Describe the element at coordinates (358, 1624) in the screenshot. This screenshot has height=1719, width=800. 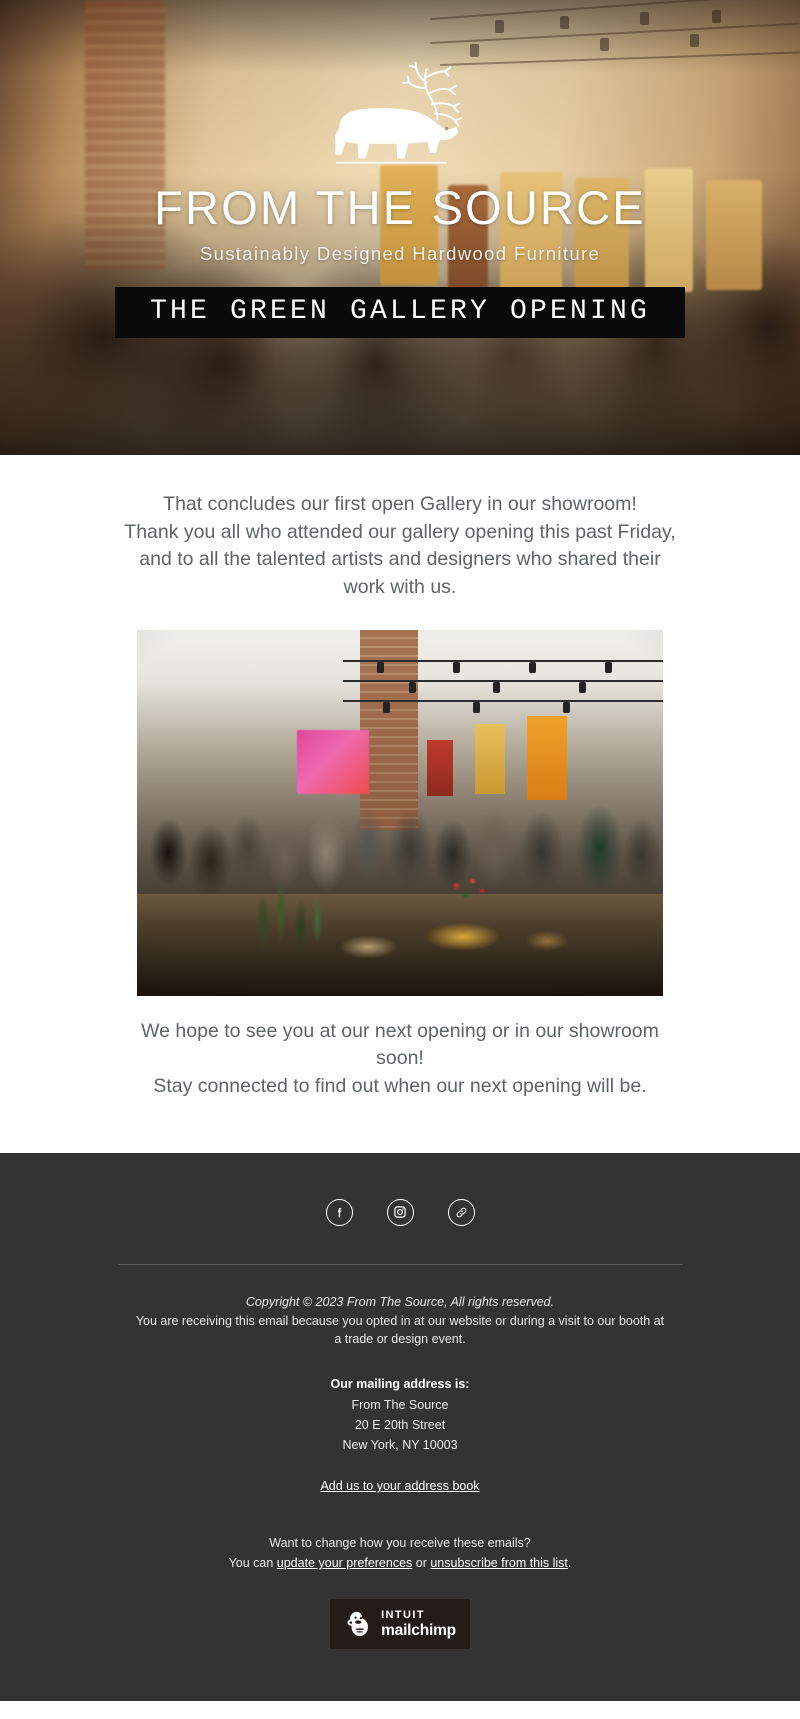
I see `mailchimp-freddie-icon` at that location.